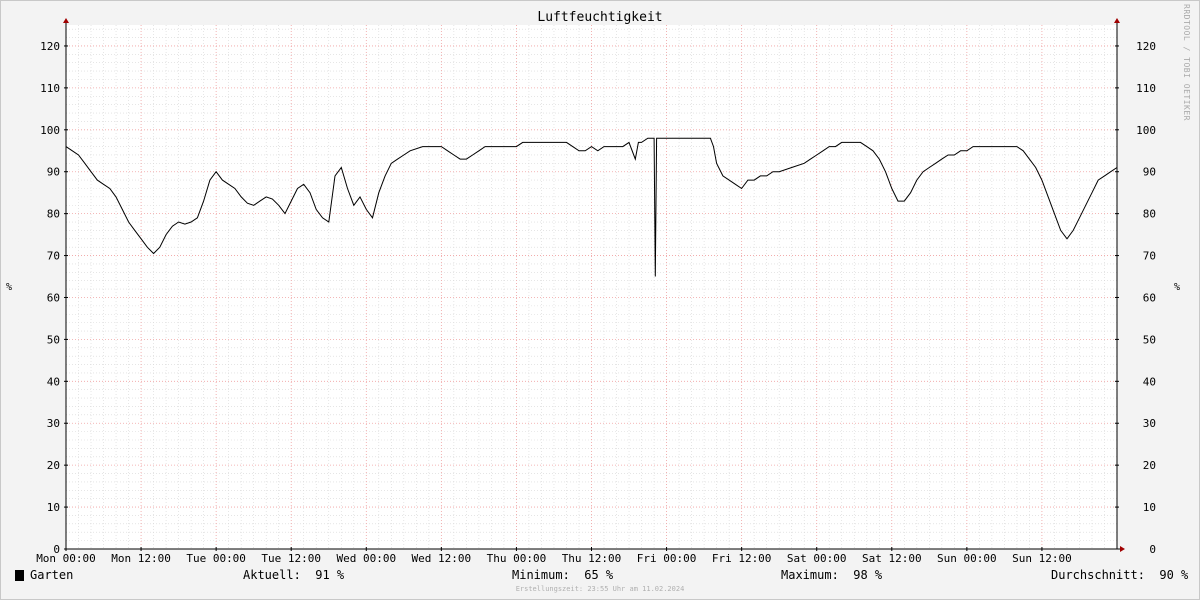  What do you see at coordinates (1122, 549) in the screenshot?
I see `x-axis-arrow` at bounding box center [1122, 549].